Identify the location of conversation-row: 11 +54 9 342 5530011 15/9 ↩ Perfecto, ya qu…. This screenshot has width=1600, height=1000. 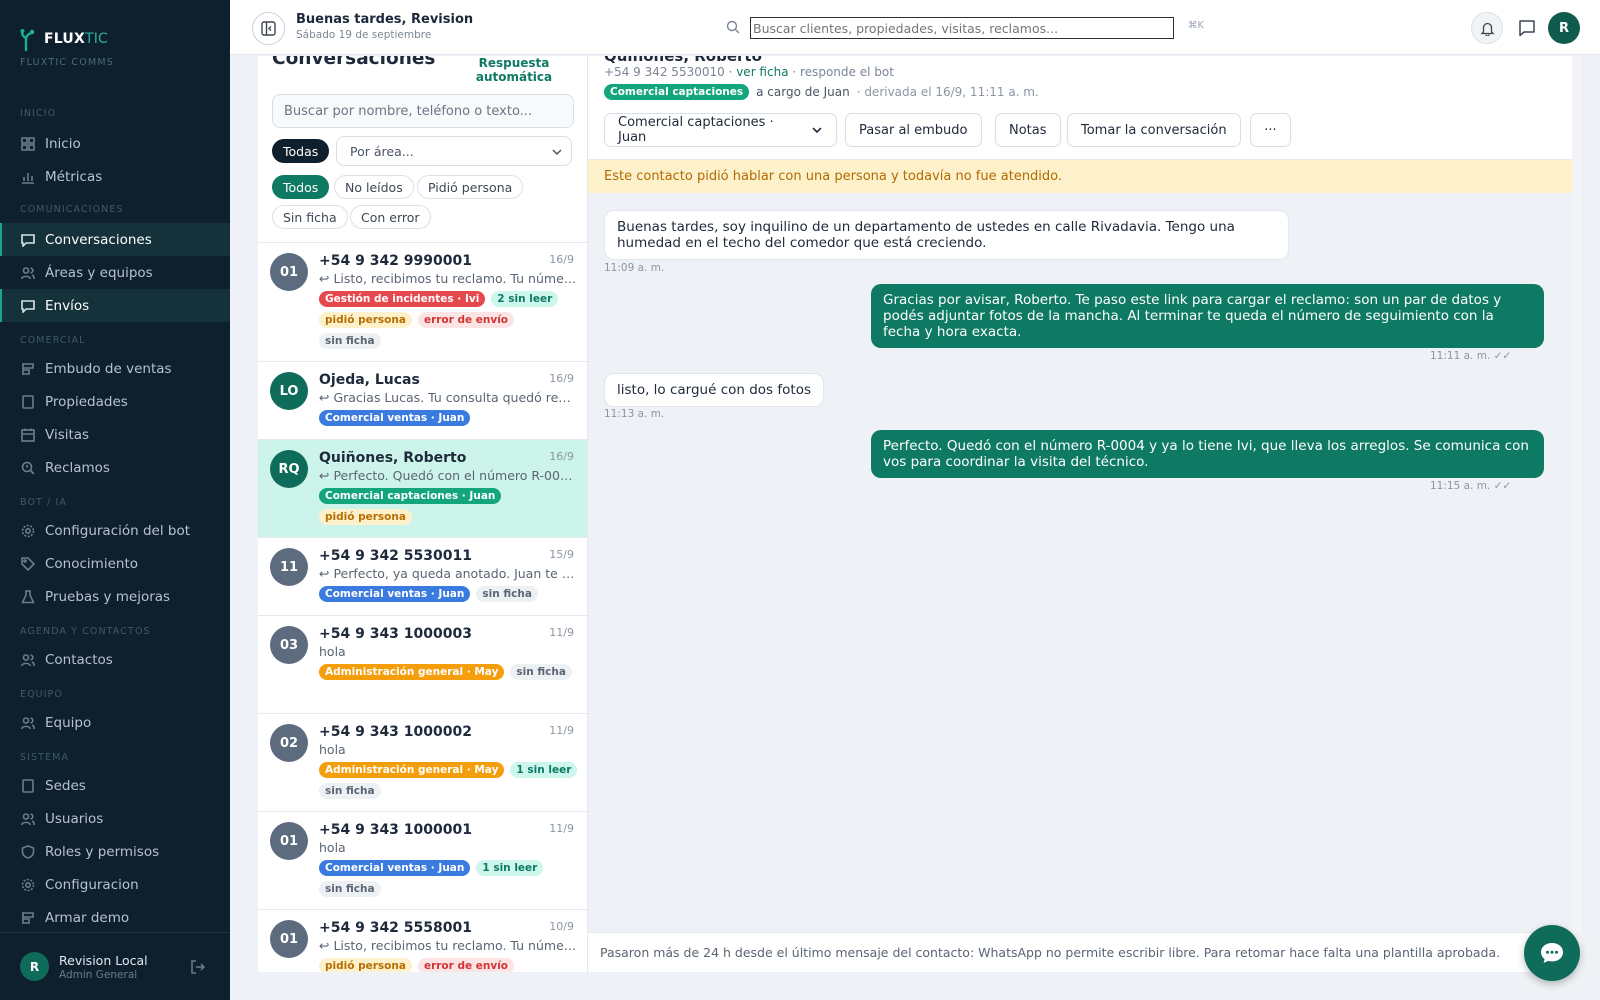
(422, 576).